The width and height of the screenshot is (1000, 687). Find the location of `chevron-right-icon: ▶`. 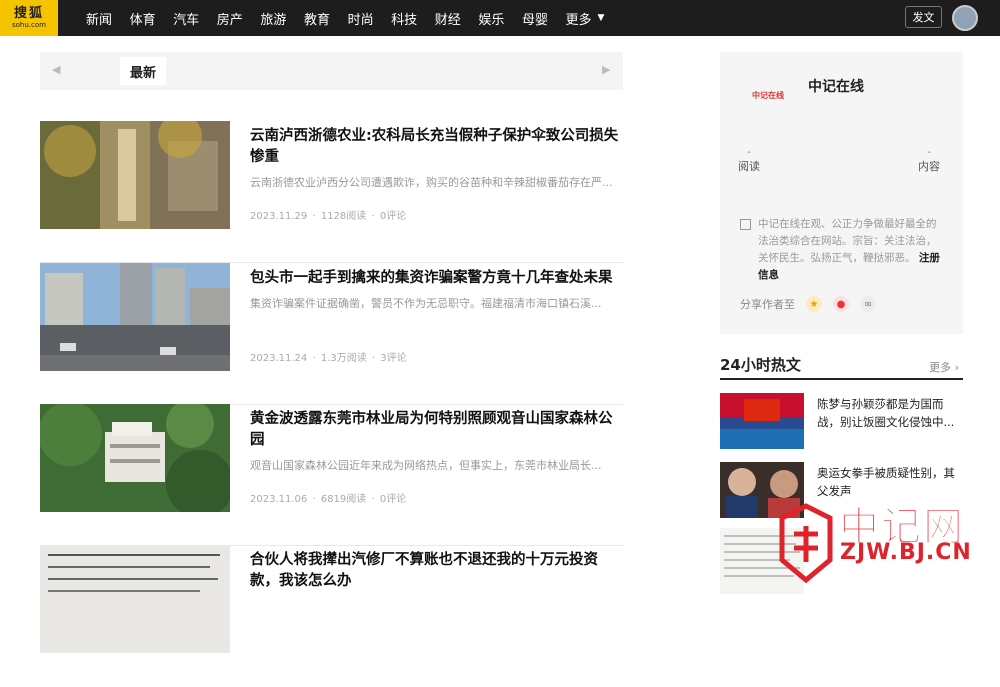

chevron-right-icon: ▶ is located at coordinates (606, 69).